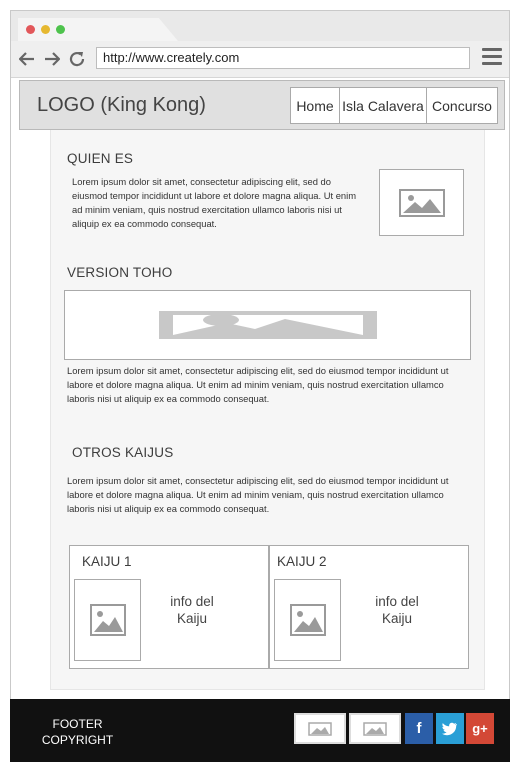  I want to click on nav-home: Home, so click(315, 105).